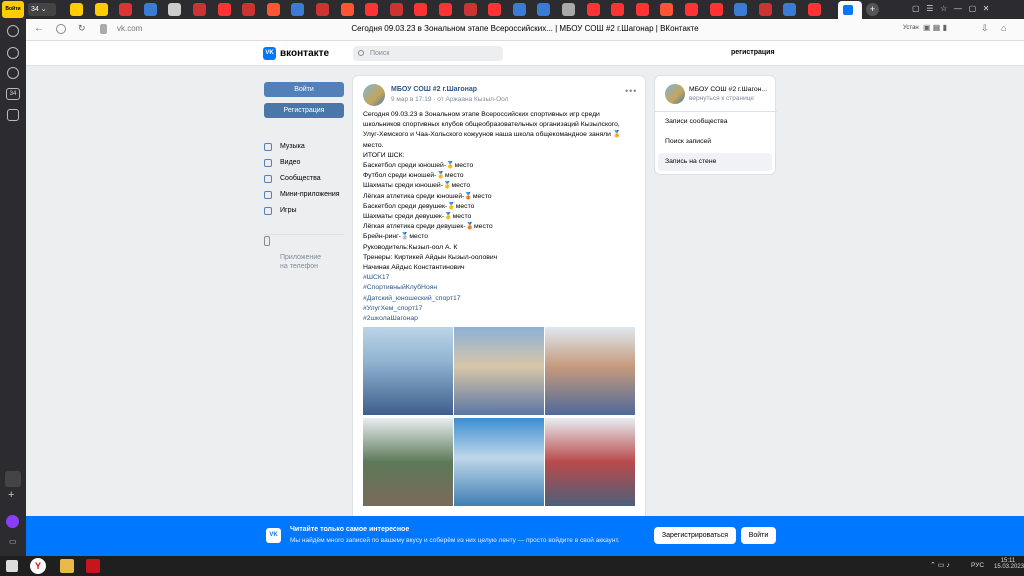  I want to click on start-icon, so click(12, 566).